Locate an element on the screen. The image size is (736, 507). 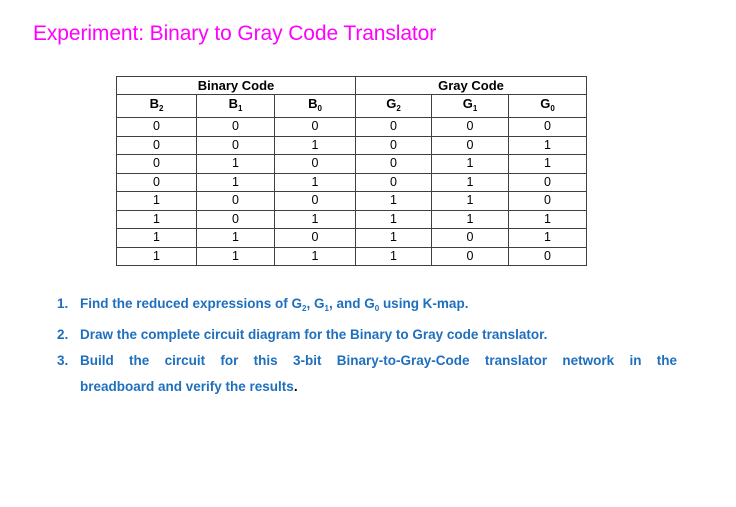
table-row: 010011 is located at coordinates (351, 164).